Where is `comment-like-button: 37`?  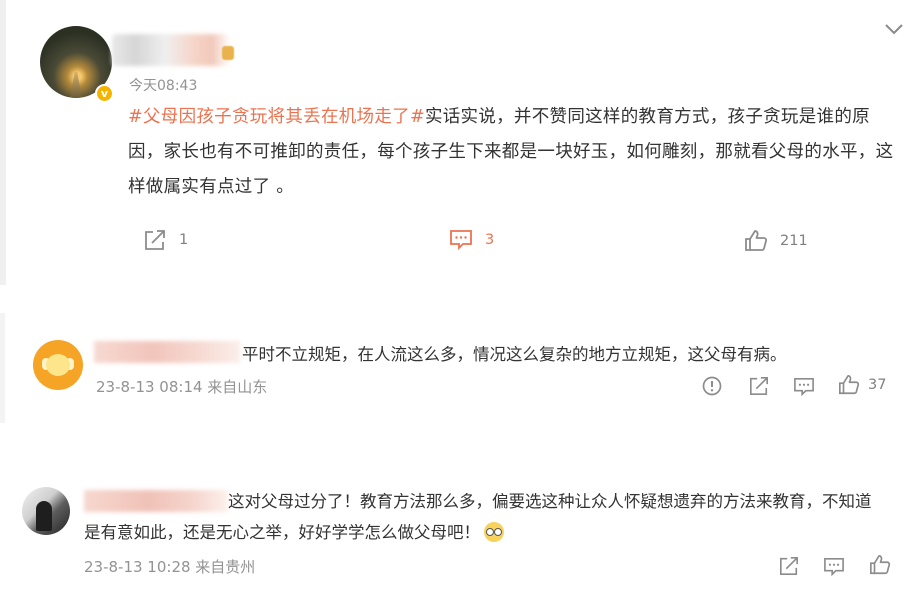 comment-like-button: 37 is located at coordinates (862, 385).